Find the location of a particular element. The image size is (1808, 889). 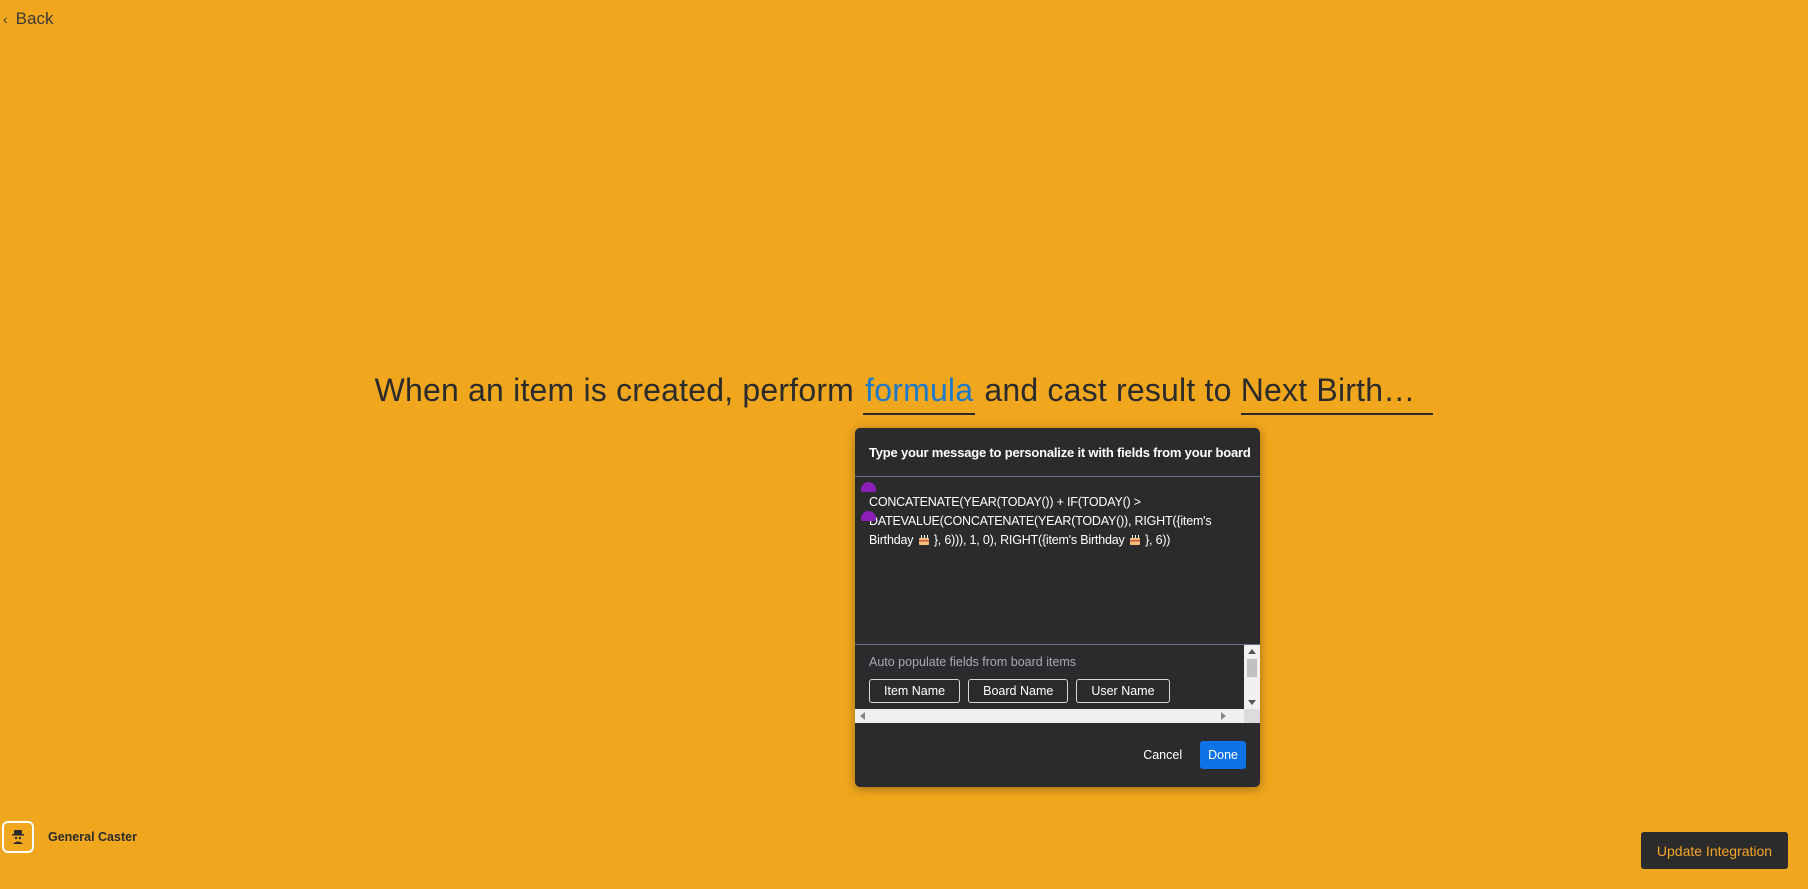

scroll-thumb is located at coordinates (1252, 668).